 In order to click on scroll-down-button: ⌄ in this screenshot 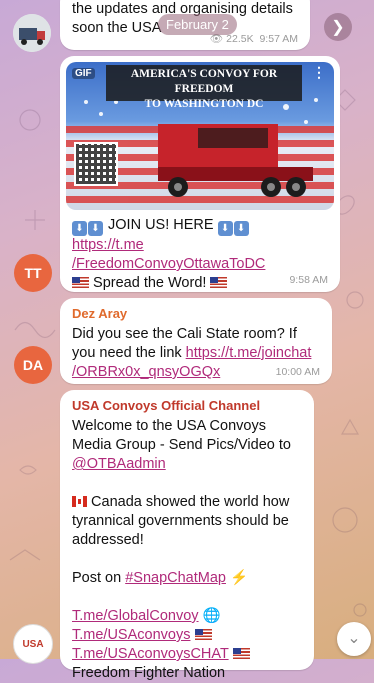, I will do `click(354, 639)`.